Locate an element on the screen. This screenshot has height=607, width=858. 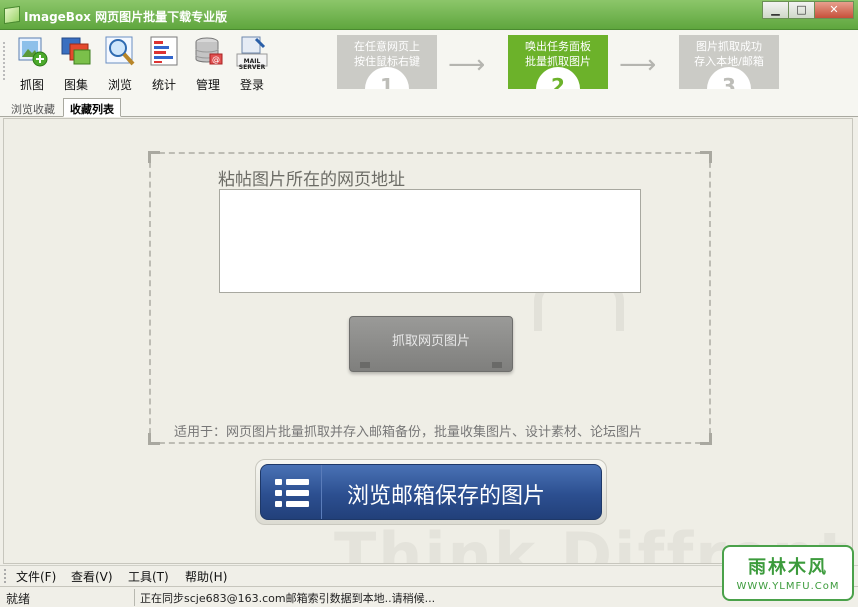
grab-button-label: 抓取网页图片 is located at coordinates (430, 341).